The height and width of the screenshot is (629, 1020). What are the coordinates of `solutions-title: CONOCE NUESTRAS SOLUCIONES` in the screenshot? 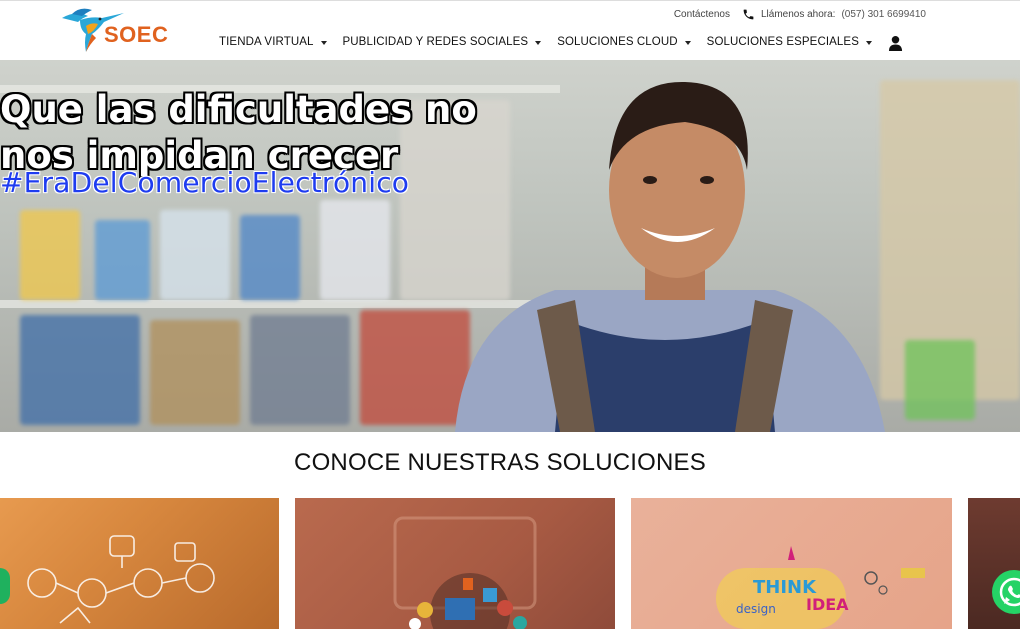 It's located at (500, 462).